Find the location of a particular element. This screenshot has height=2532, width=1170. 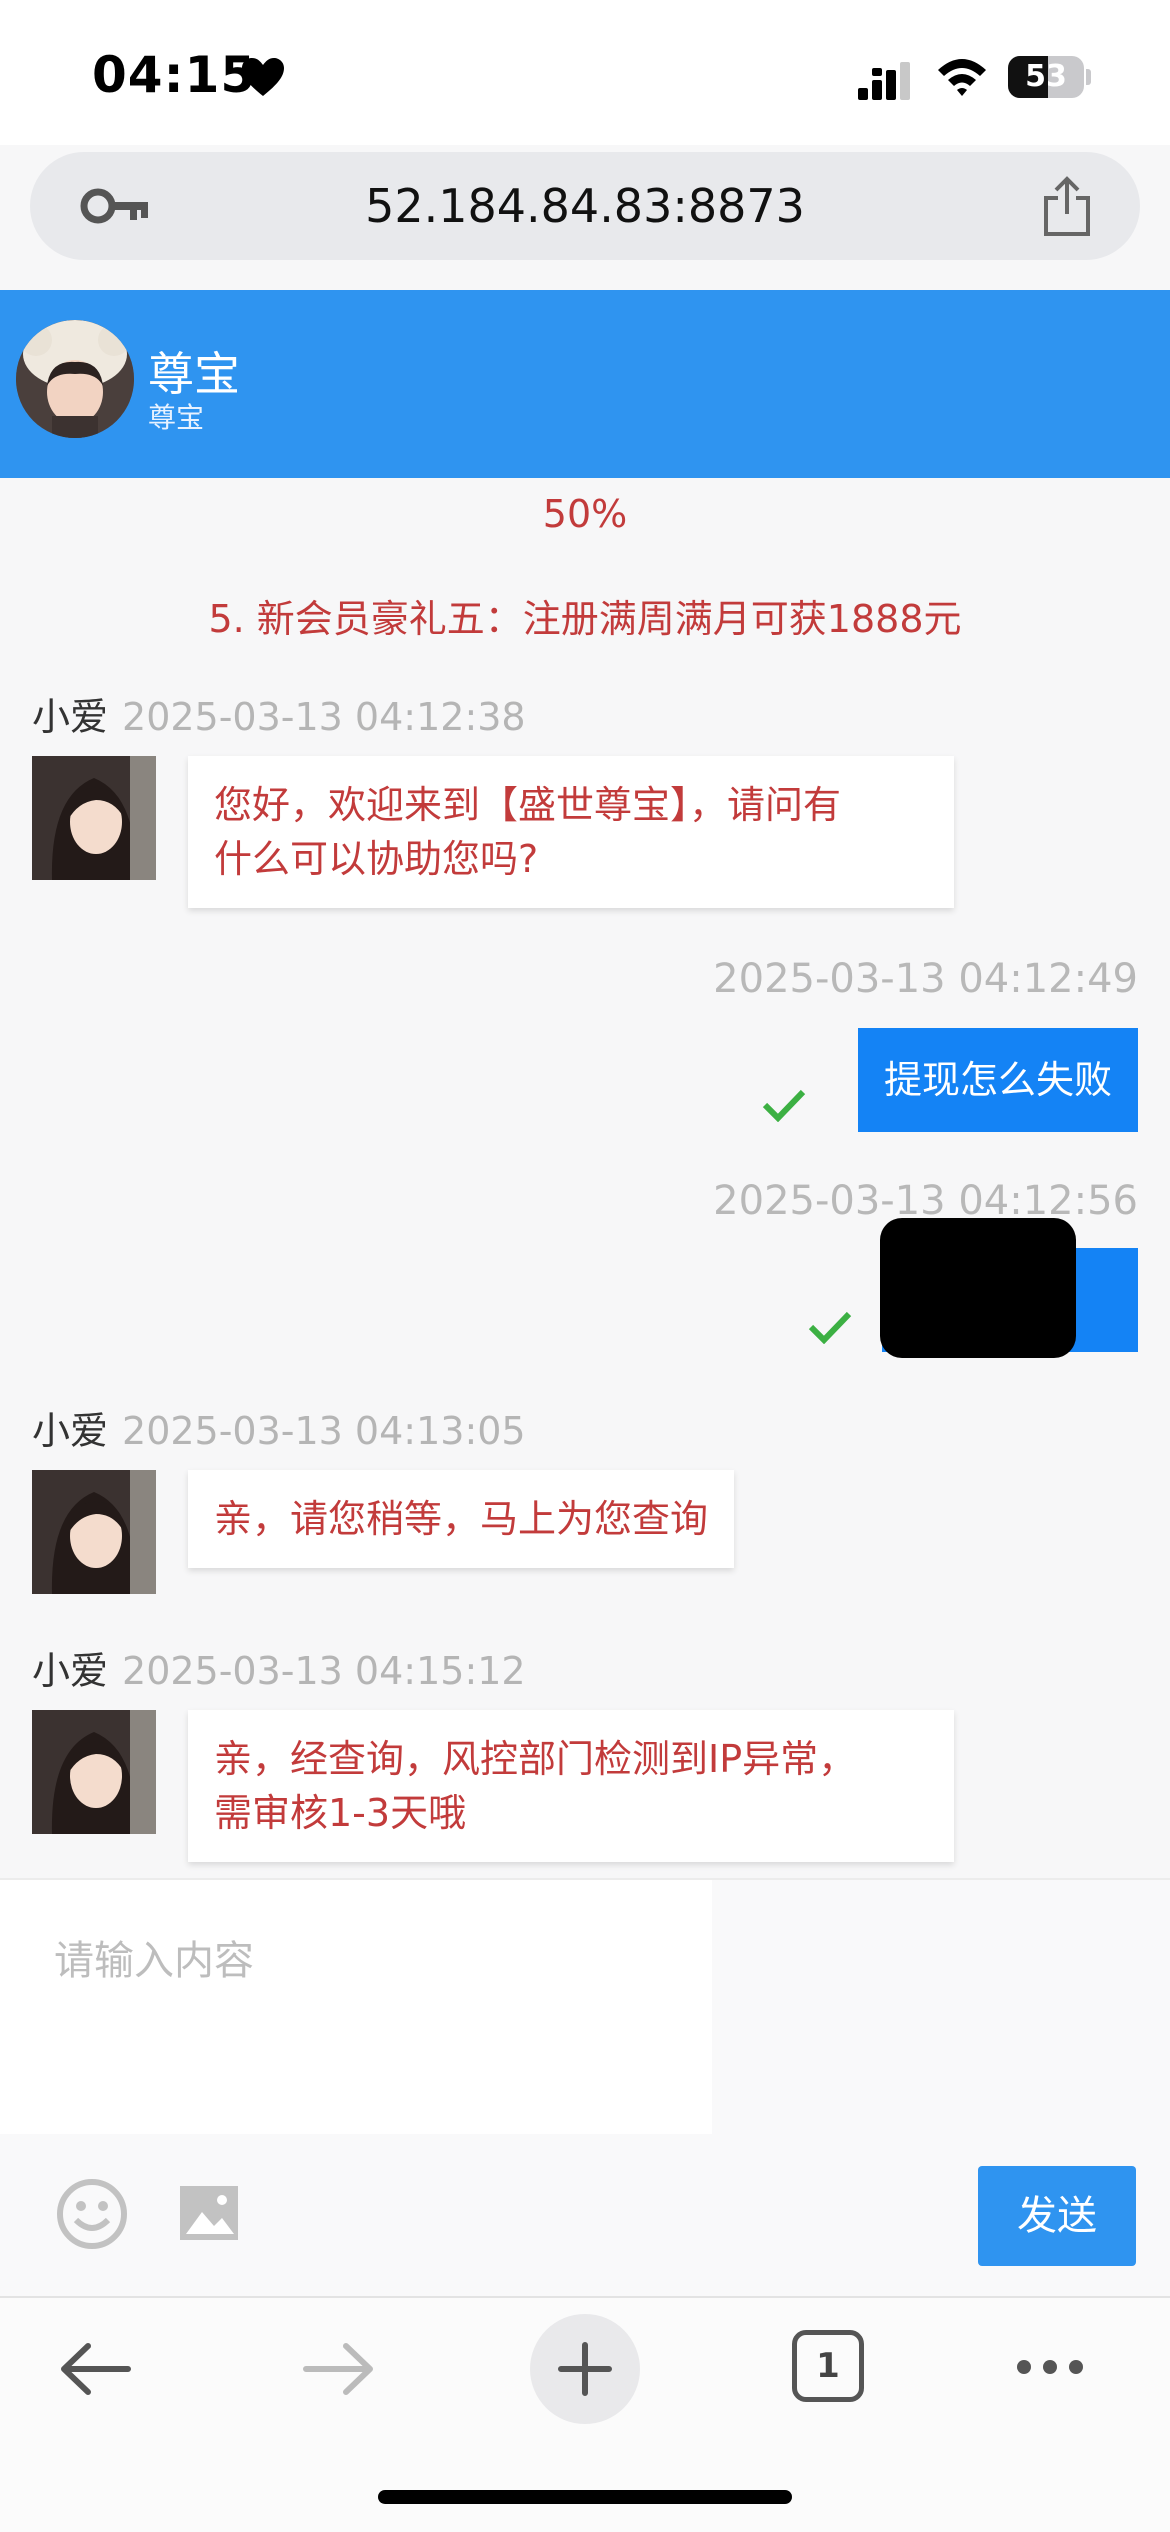

wifi-icon is located at coordinates (962, 77).